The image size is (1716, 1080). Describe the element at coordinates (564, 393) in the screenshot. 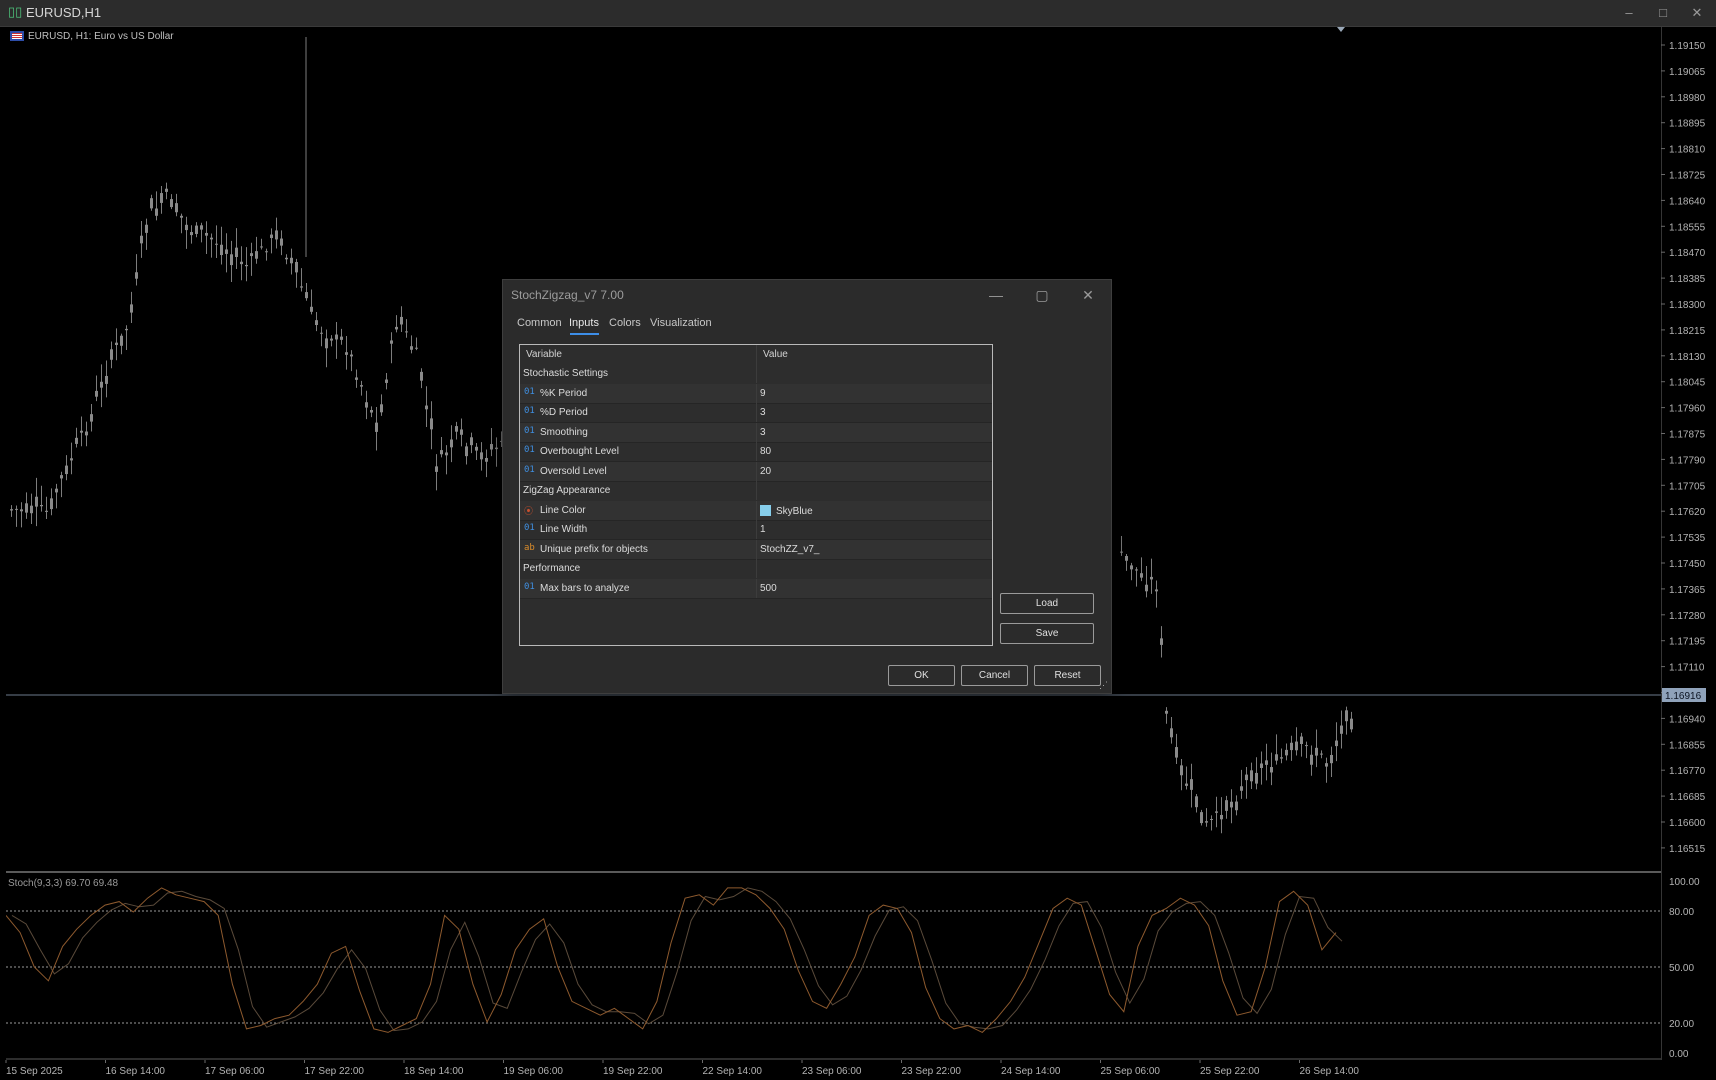

I see `param-name: %K Period` at that location.